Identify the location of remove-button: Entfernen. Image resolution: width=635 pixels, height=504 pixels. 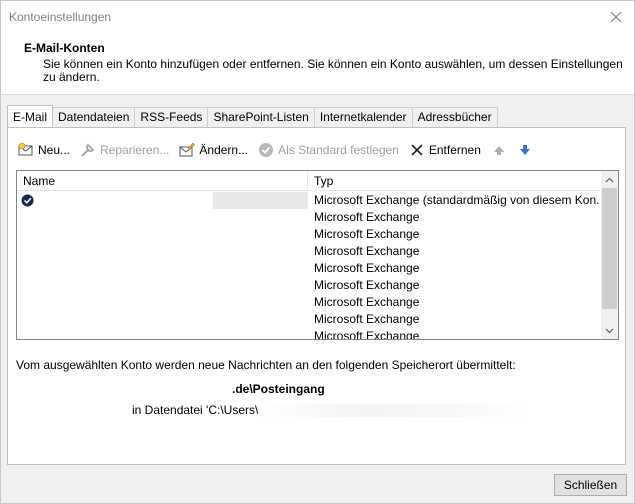
(445, 150).